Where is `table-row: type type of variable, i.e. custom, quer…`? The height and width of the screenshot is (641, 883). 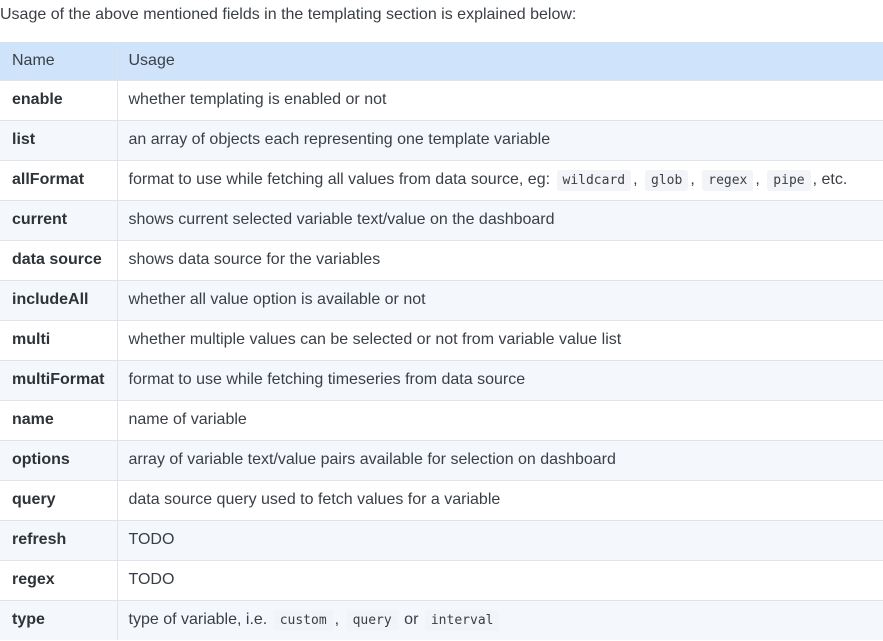
table-row: type type of variable, i.e. custom, quer… is located at coordinates (441, 619).